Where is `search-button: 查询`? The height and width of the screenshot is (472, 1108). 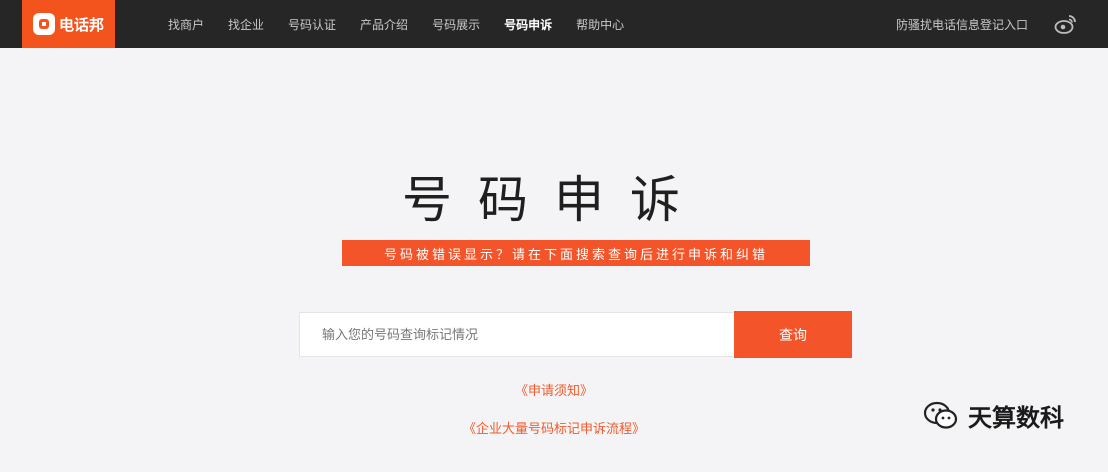
search-button: 查询 is located at coordinates (793, 334).